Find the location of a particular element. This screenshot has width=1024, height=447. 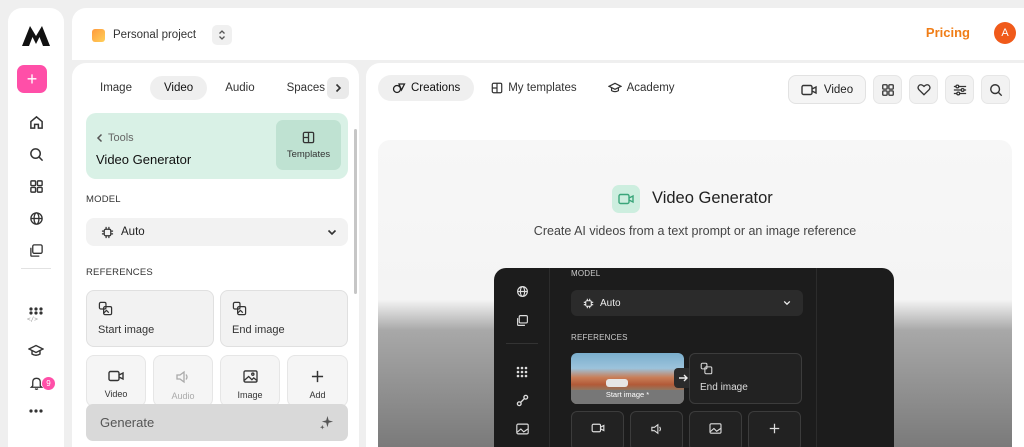

project-name: Personal project is located at coordinates (155, 35).